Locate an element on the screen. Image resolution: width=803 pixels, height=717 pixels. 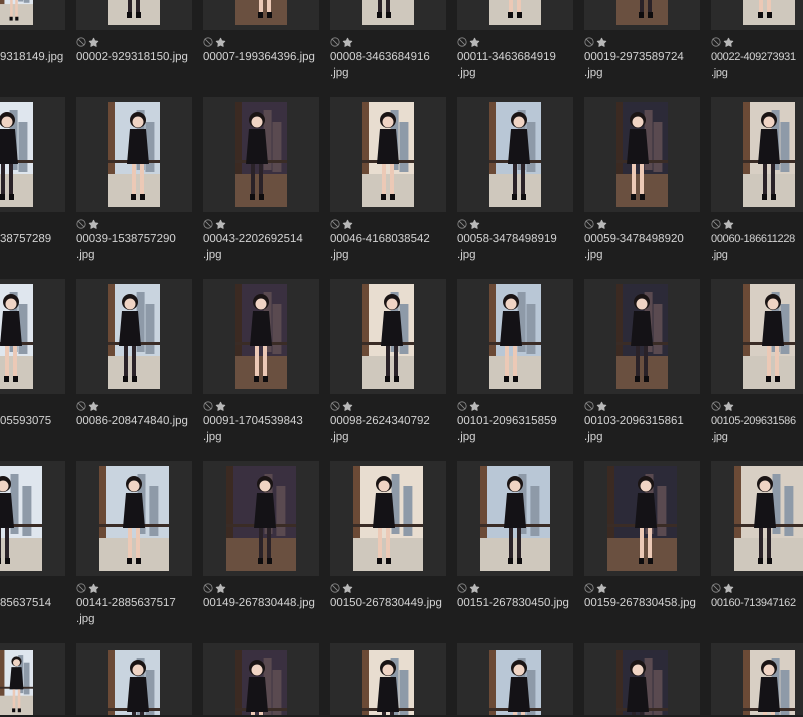
file-name: 00019-2973589724 is located at coordinates (634, 57).